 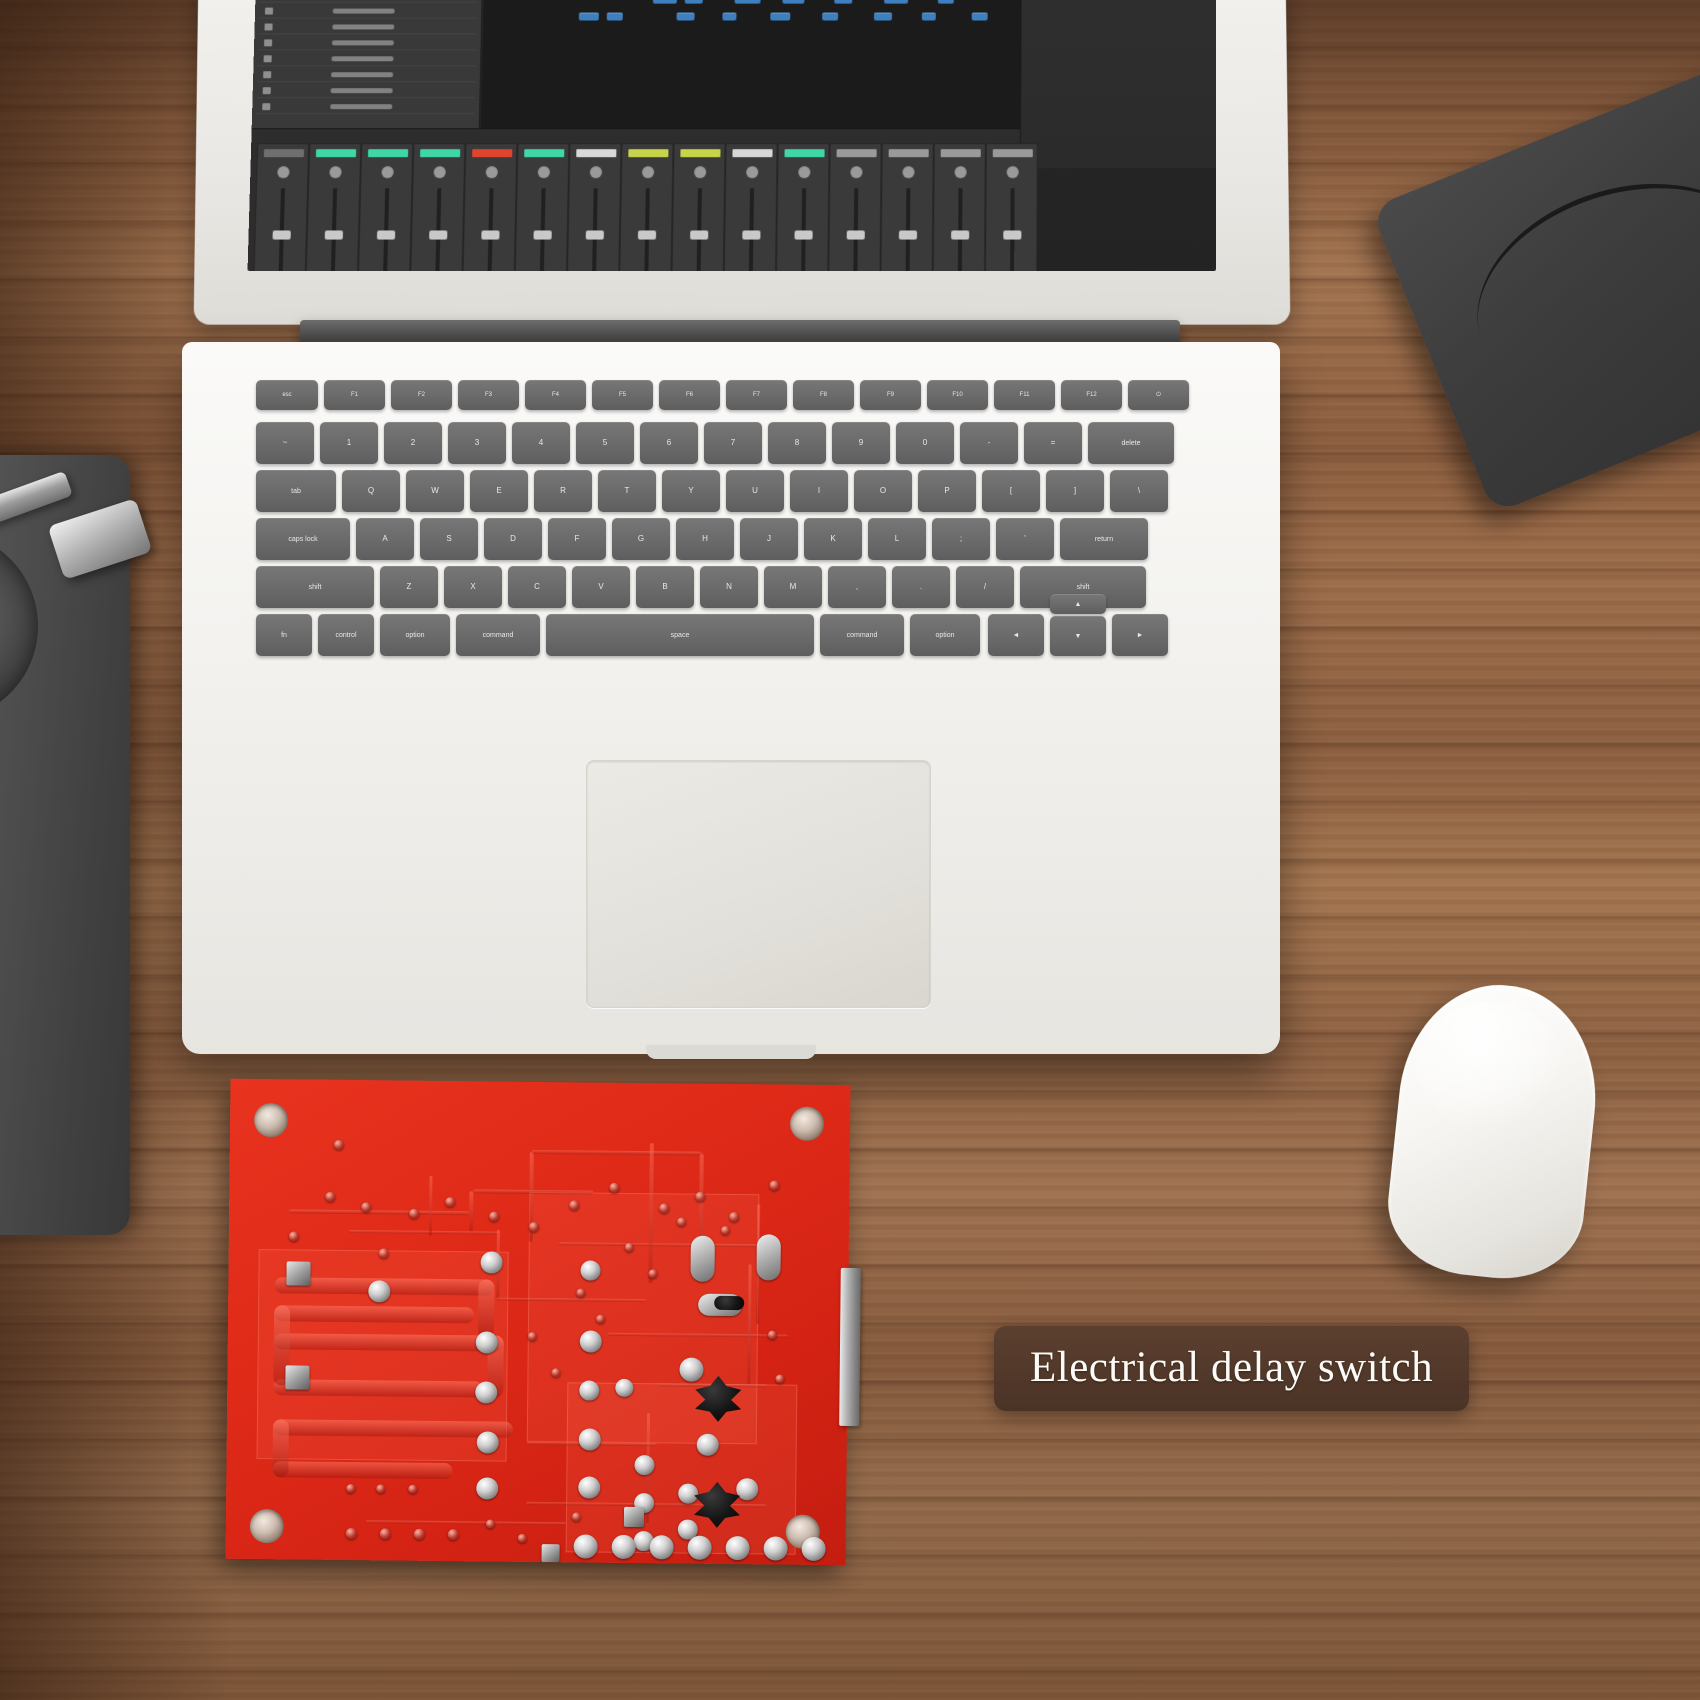 What do you see at coordinates (985, 587) in the screenshot?
I see `keyboard-key: /` at bounding box center [985, 587].